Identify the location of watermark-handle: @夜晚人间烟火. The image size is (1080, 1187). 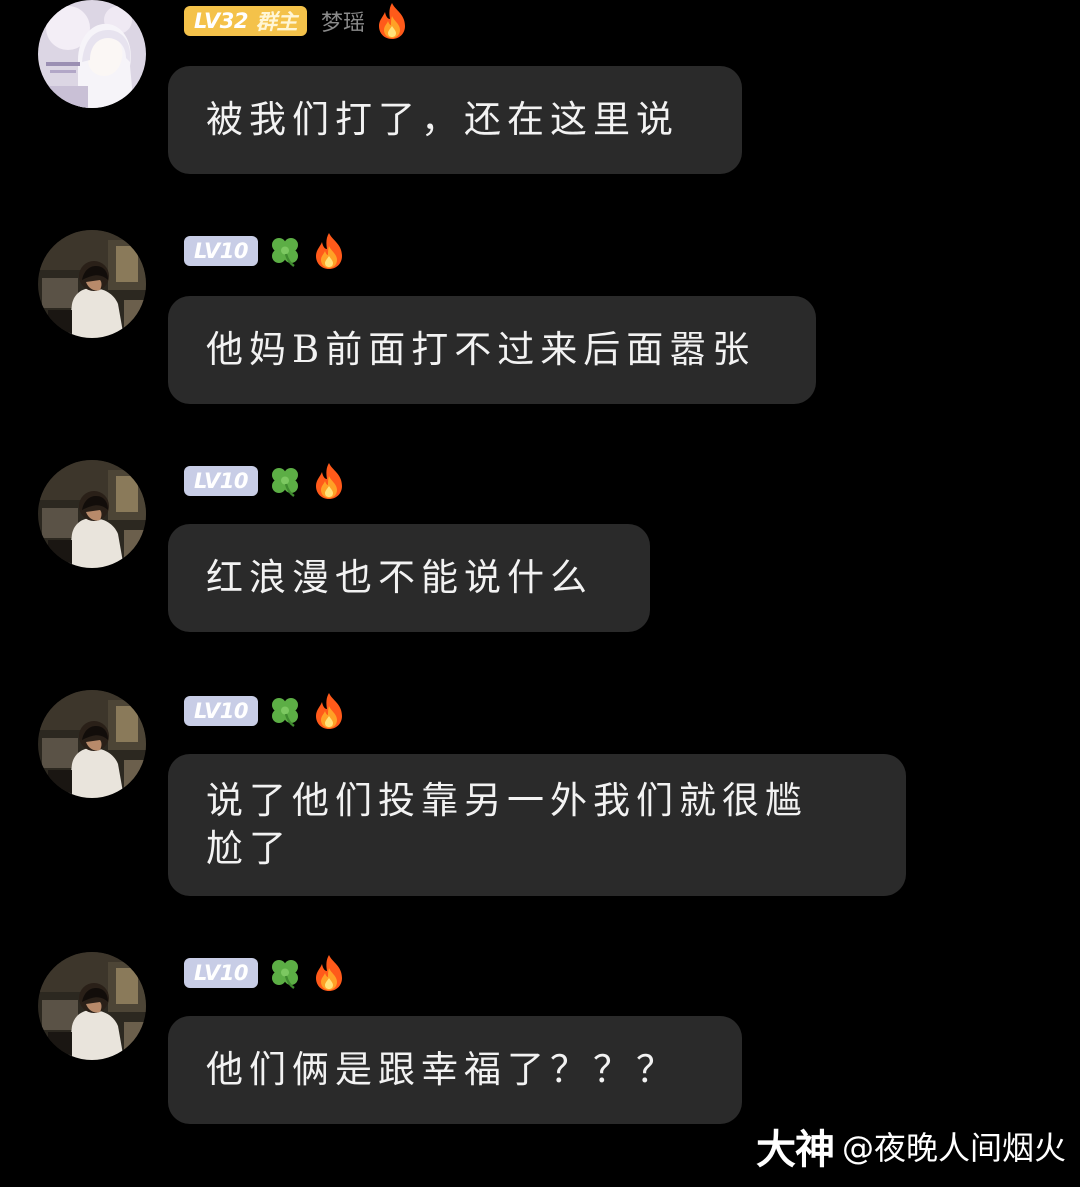
(953, 1148).